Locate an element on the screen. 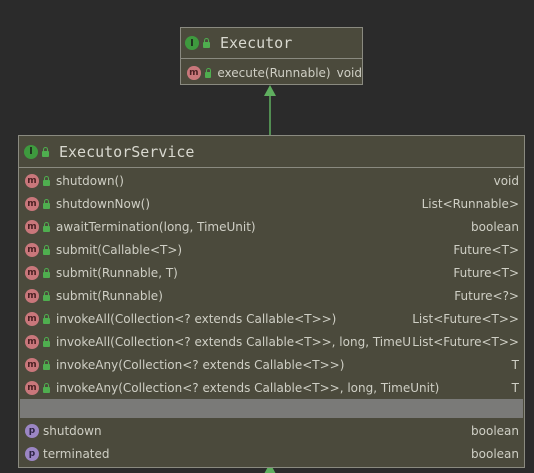 Image resolution: width=534 pixels, height=473 pixels. section-separator is located at coordinates (271, 408).